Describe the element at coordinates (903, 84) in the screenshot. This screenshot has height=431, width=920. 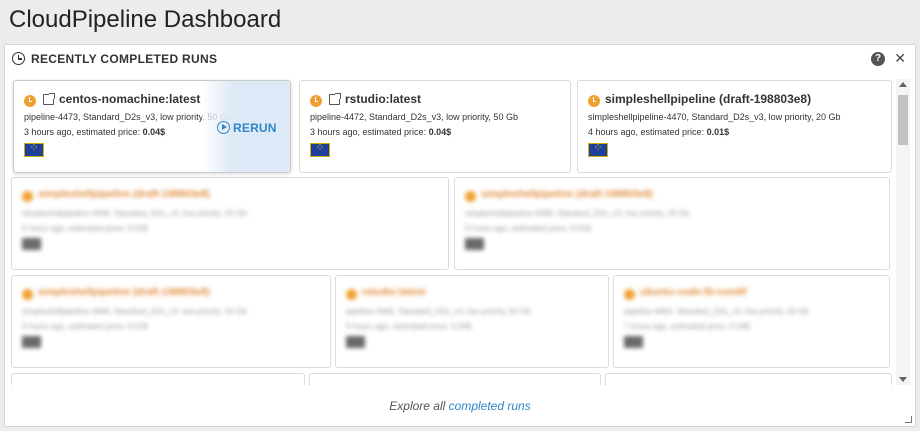
I see `scroll-up-icon` at that location.